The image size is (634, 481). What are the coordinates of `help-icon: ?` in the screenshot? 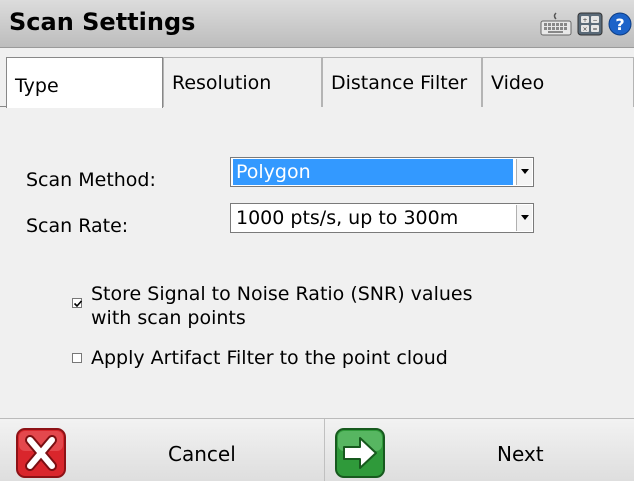 It's located at (620, 24).